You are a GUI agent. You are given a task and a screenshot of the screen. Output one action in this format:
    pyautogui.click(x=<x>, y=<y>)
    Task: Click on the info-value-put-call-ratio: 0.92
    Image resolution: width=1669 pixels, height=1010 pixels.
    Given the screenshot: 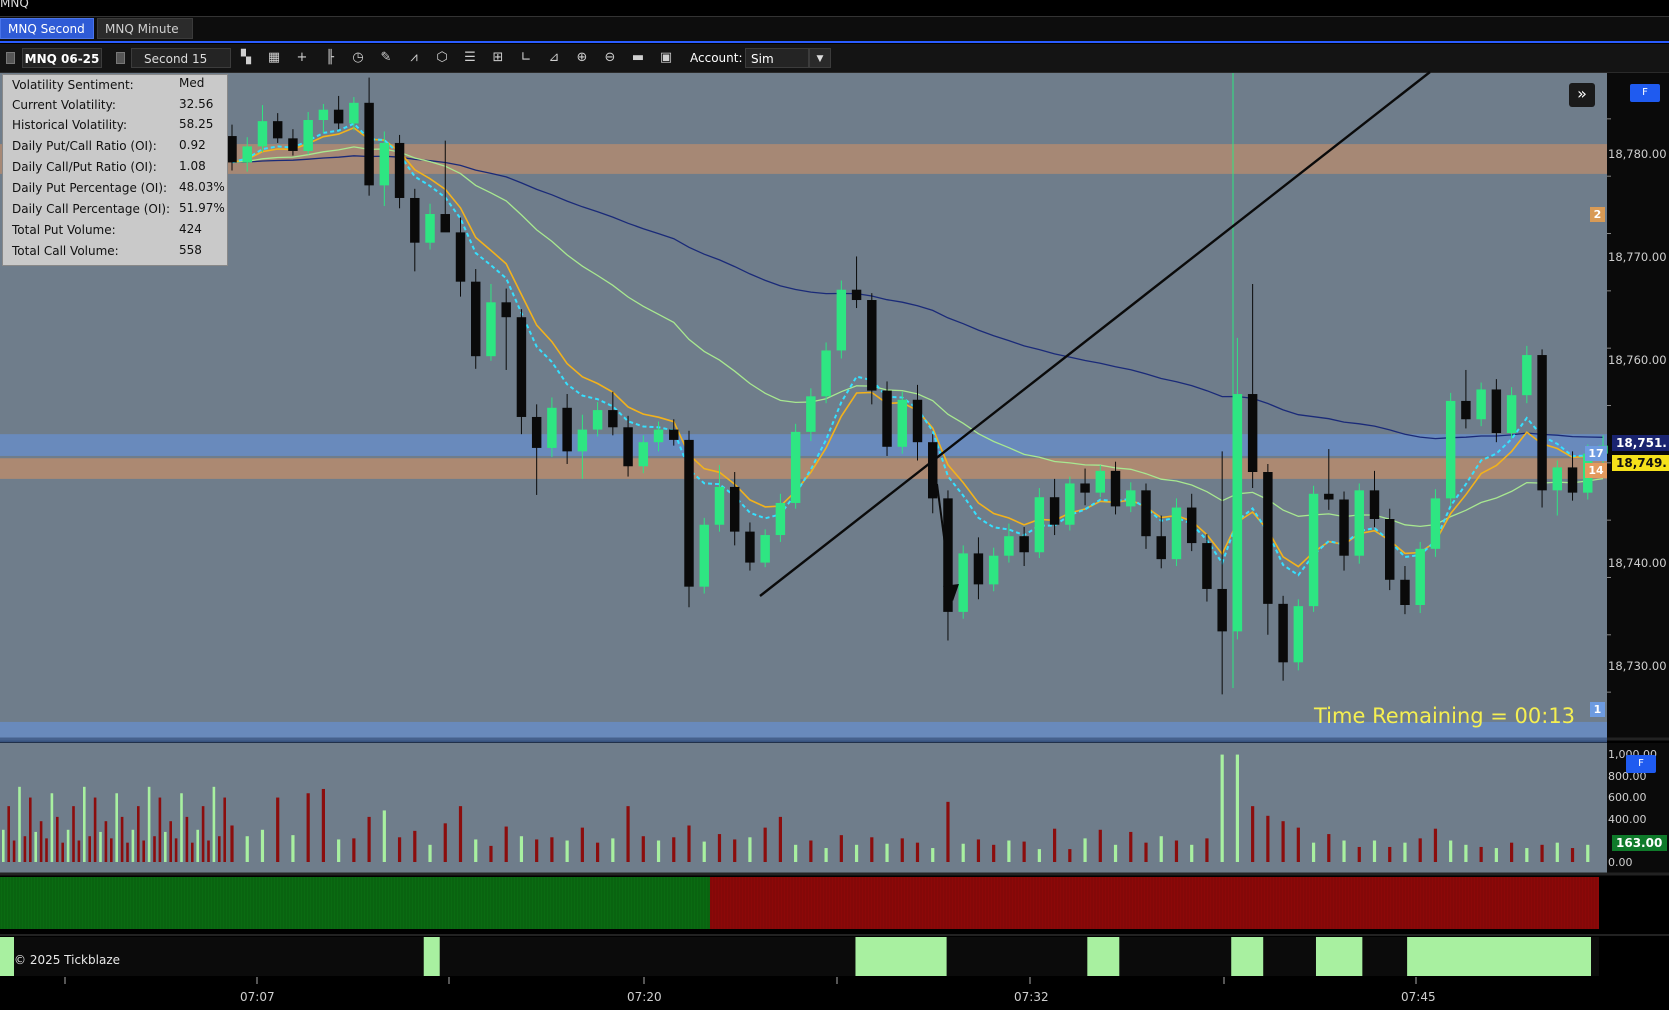 What is the action you would take?
    pyautogui.click(x=192, y=145)
    